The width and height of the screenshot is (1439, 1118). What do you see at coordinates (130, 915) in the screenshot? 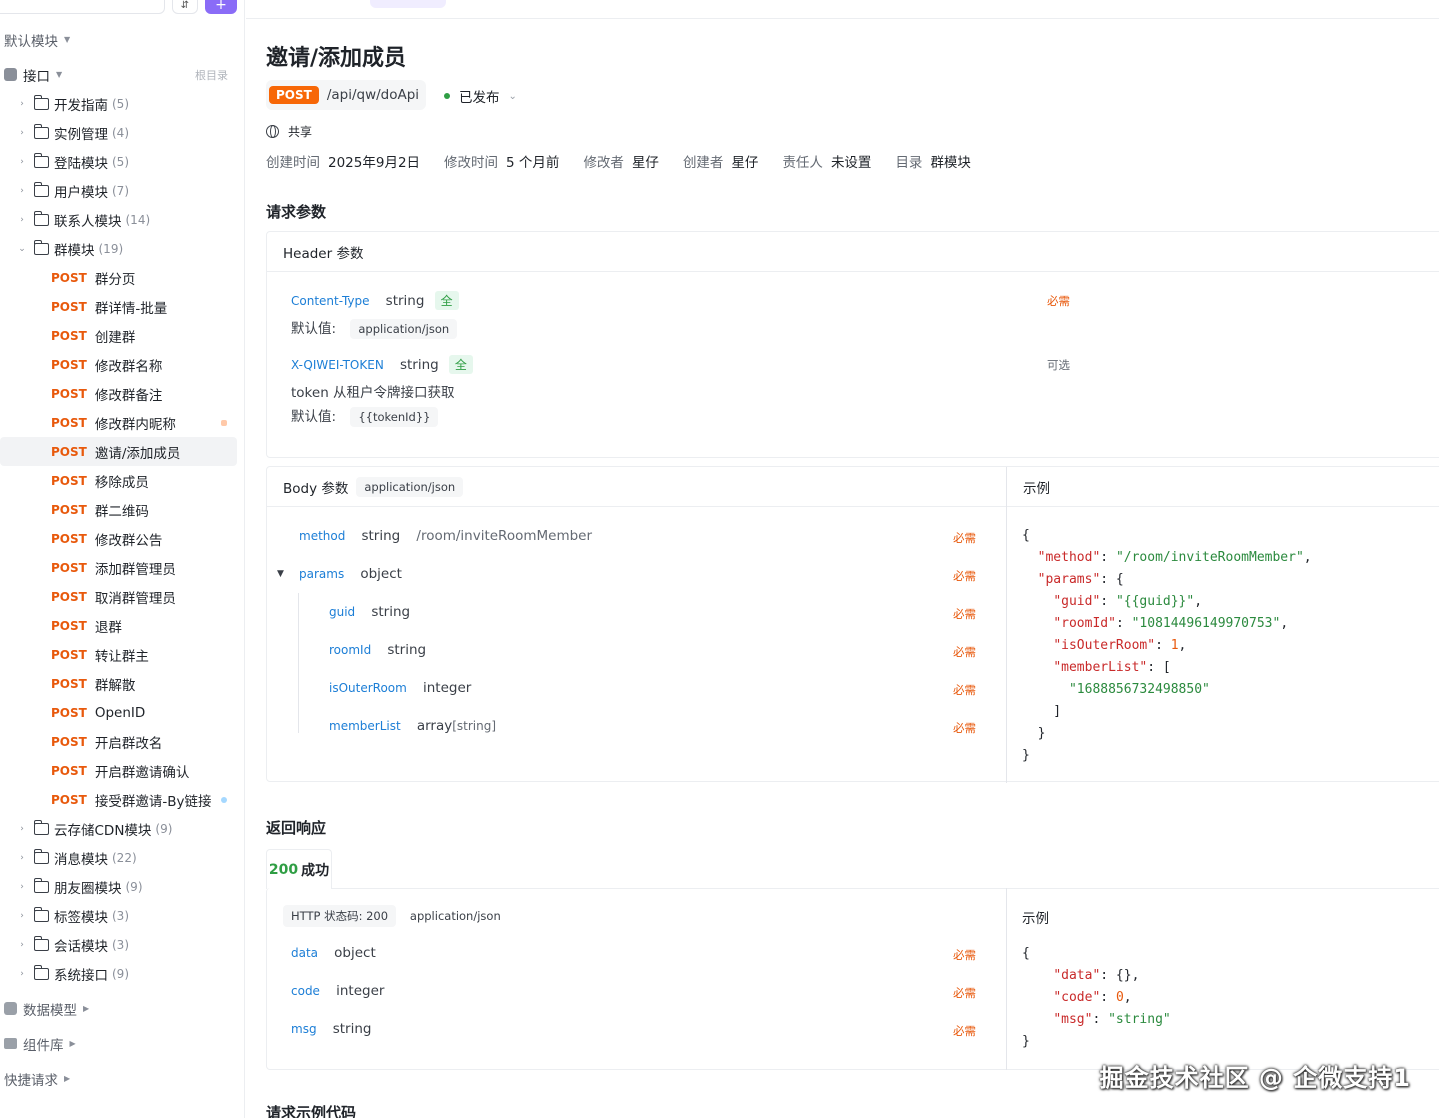
I see `folder-item: › 标签模块 (3)` at bounding box center [130, 915].